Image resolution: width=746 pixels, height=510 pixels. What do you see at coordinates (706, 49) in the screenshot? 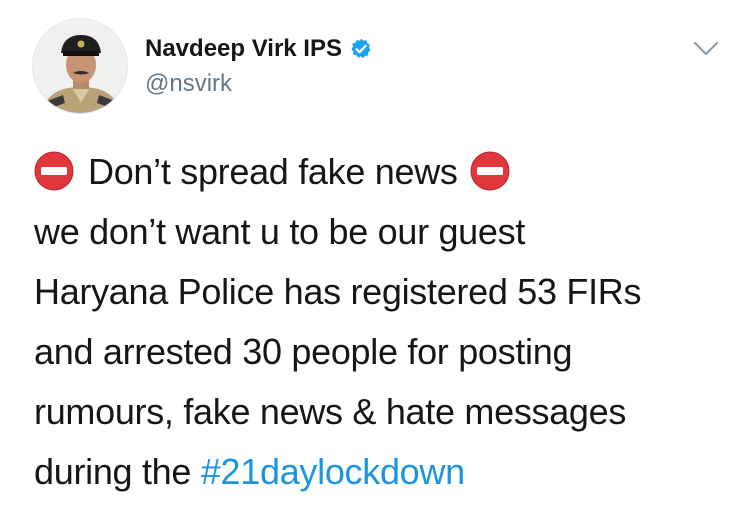
I see `chevron-down-icon` at bounding box center [706, 49].